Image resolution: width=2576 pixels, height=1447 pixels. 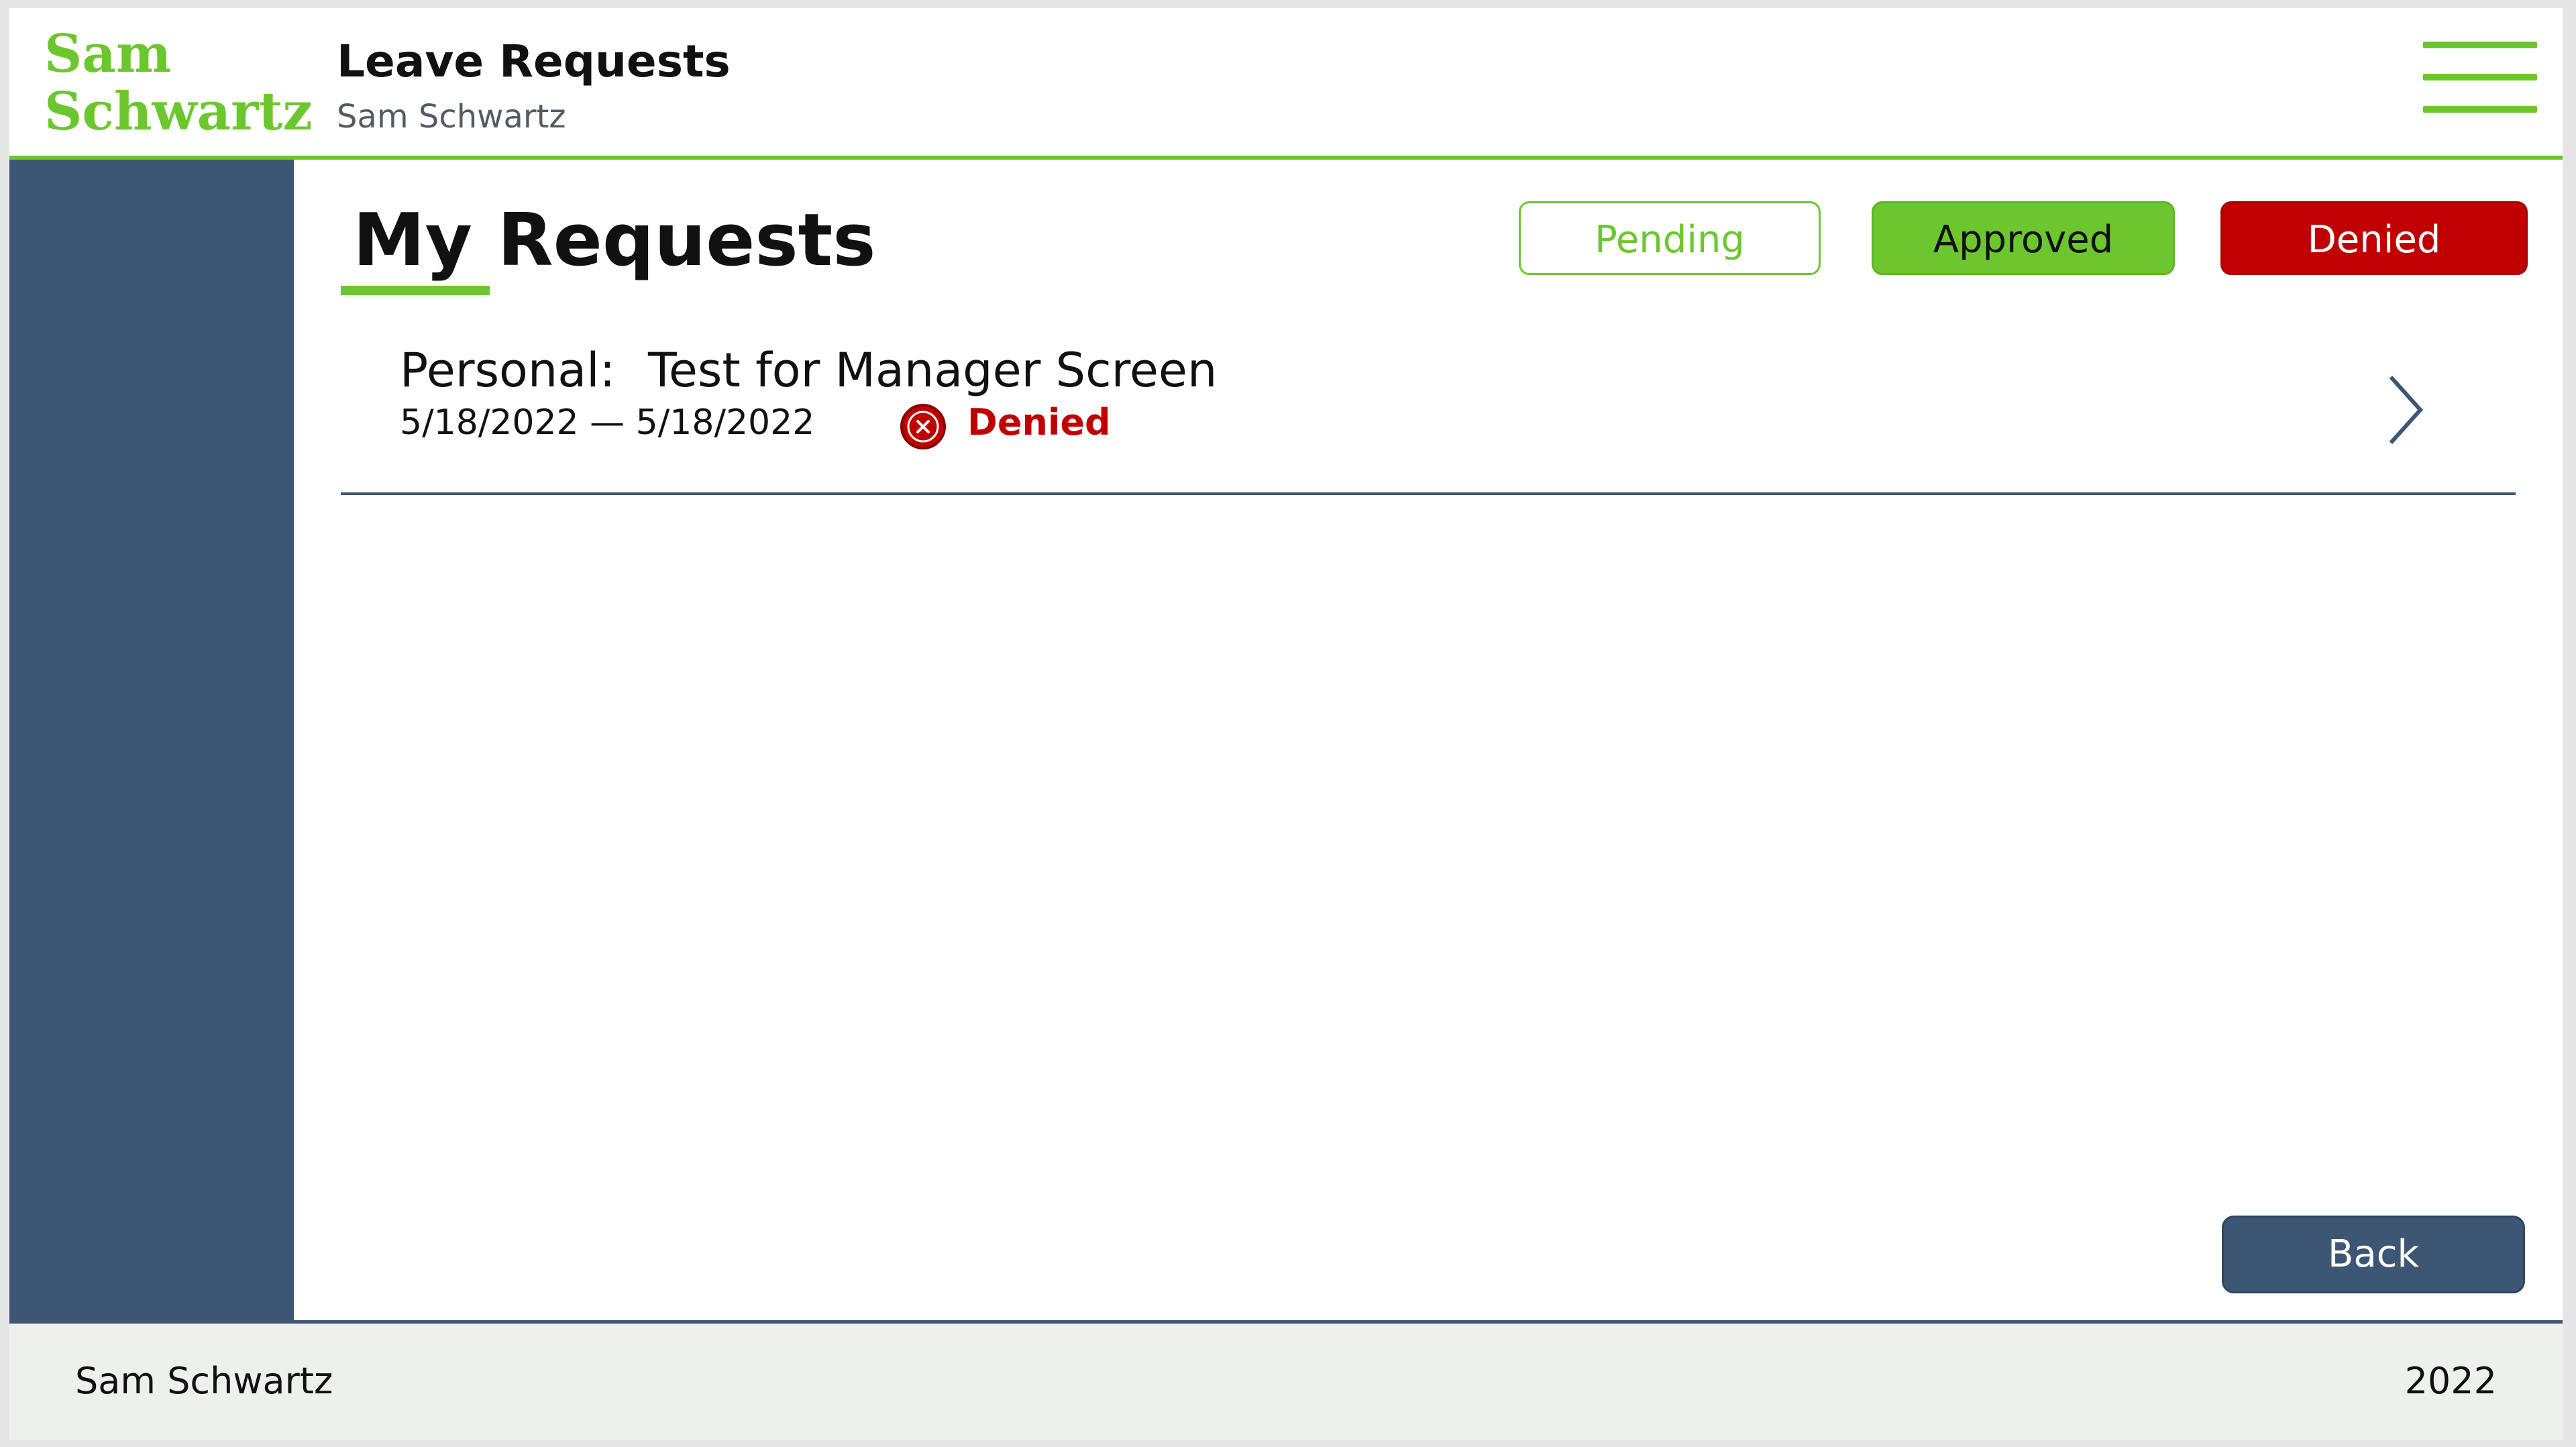 What do you see at coordinates (508, 371) in the screenshot?
I see `request-type: Personal:` at bounding box center [508, 371].